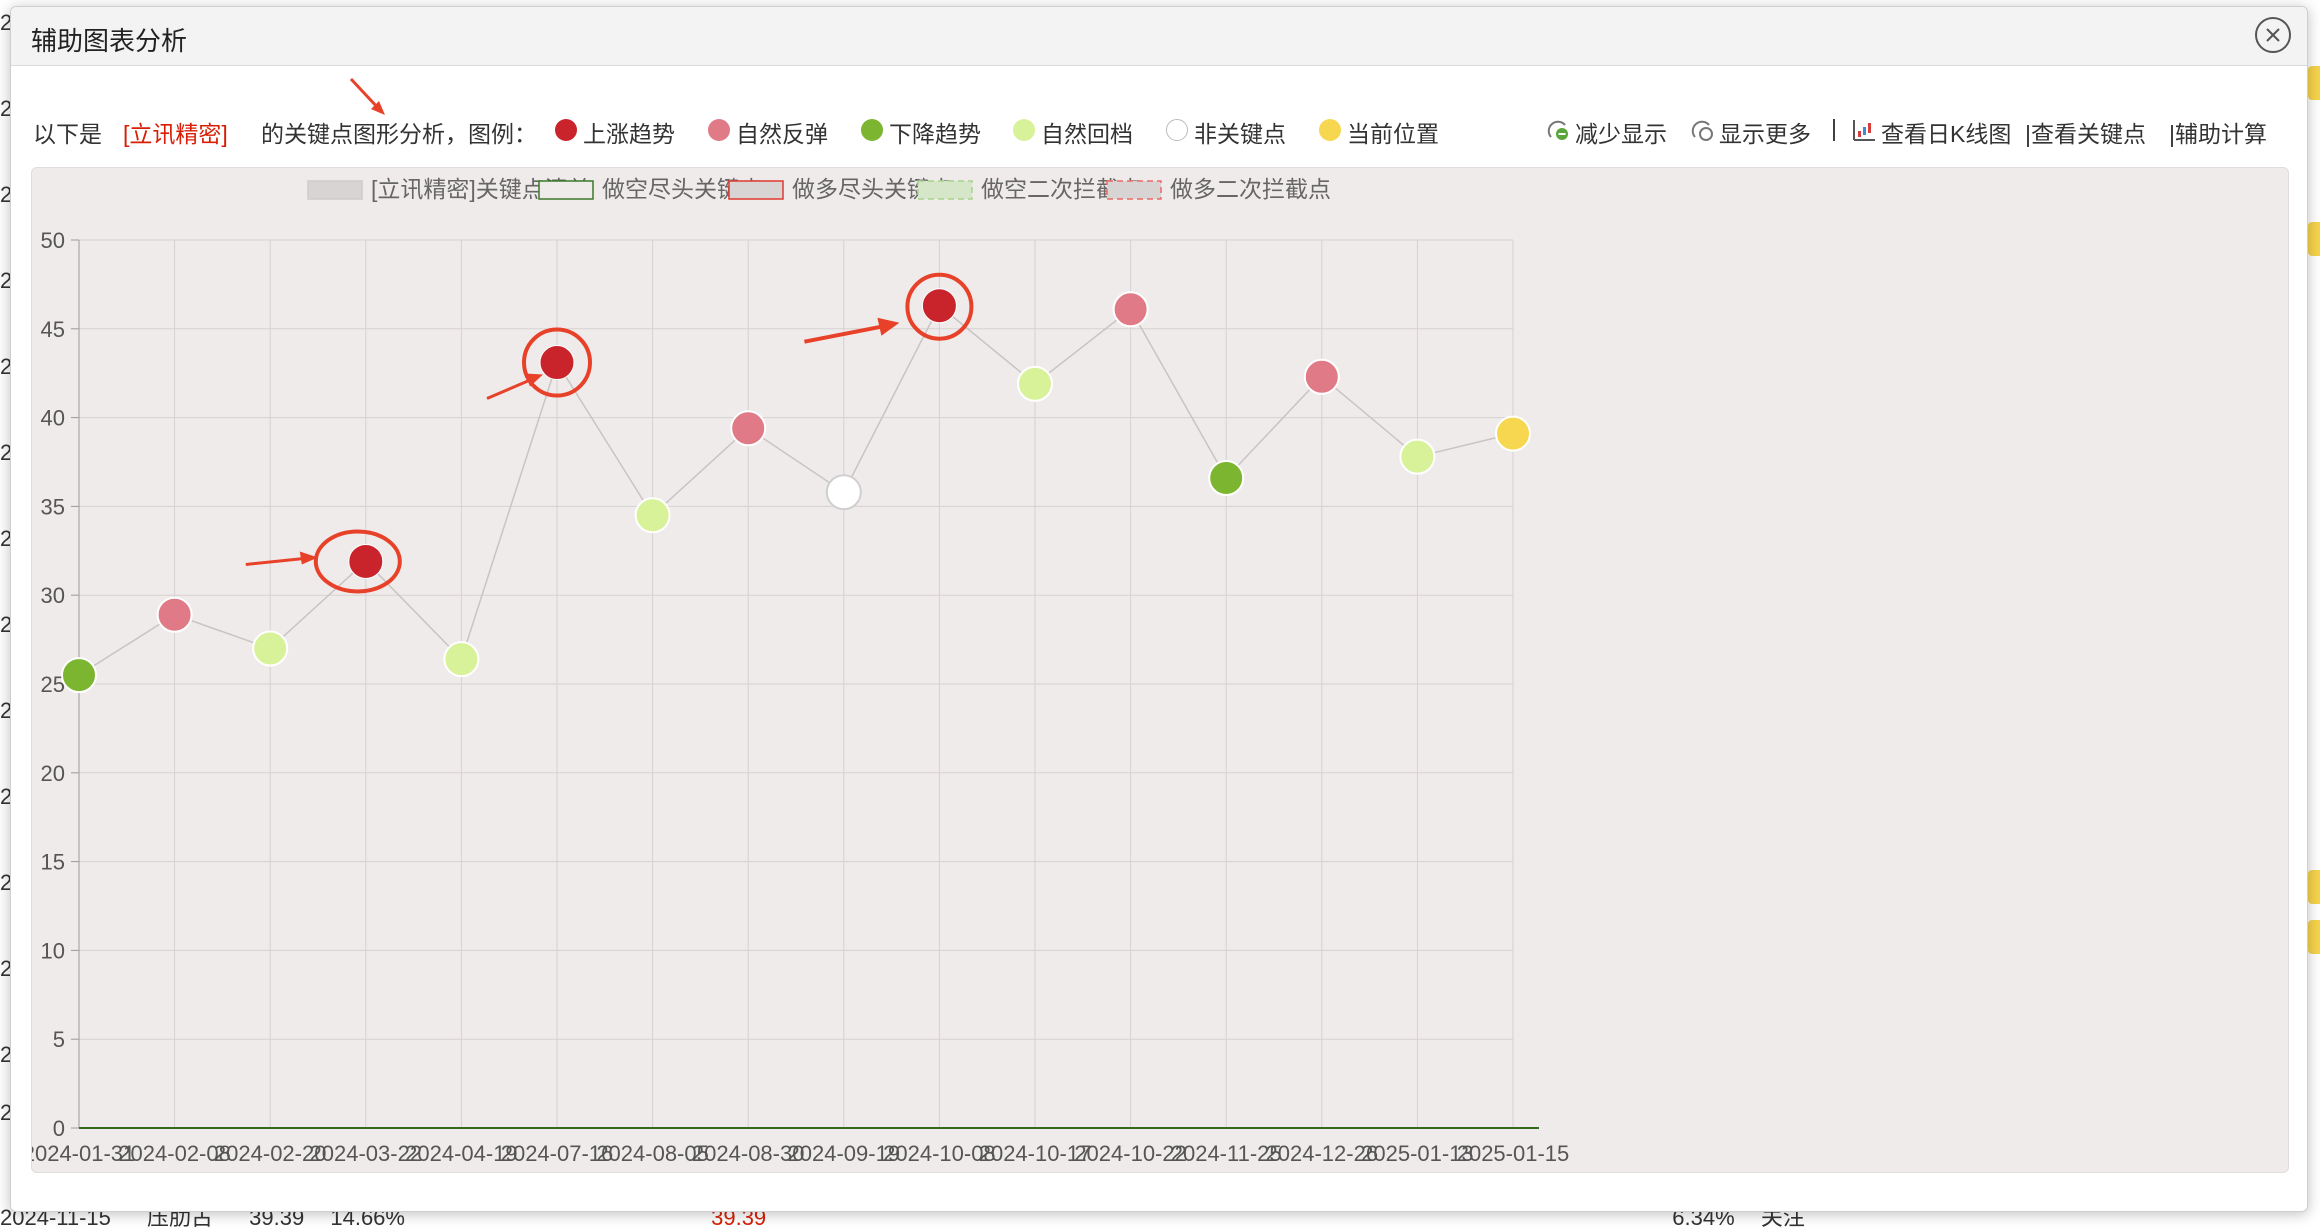 This screenshot has height=1232, width=2320. I want to click on close-button, so click(2273, 35).